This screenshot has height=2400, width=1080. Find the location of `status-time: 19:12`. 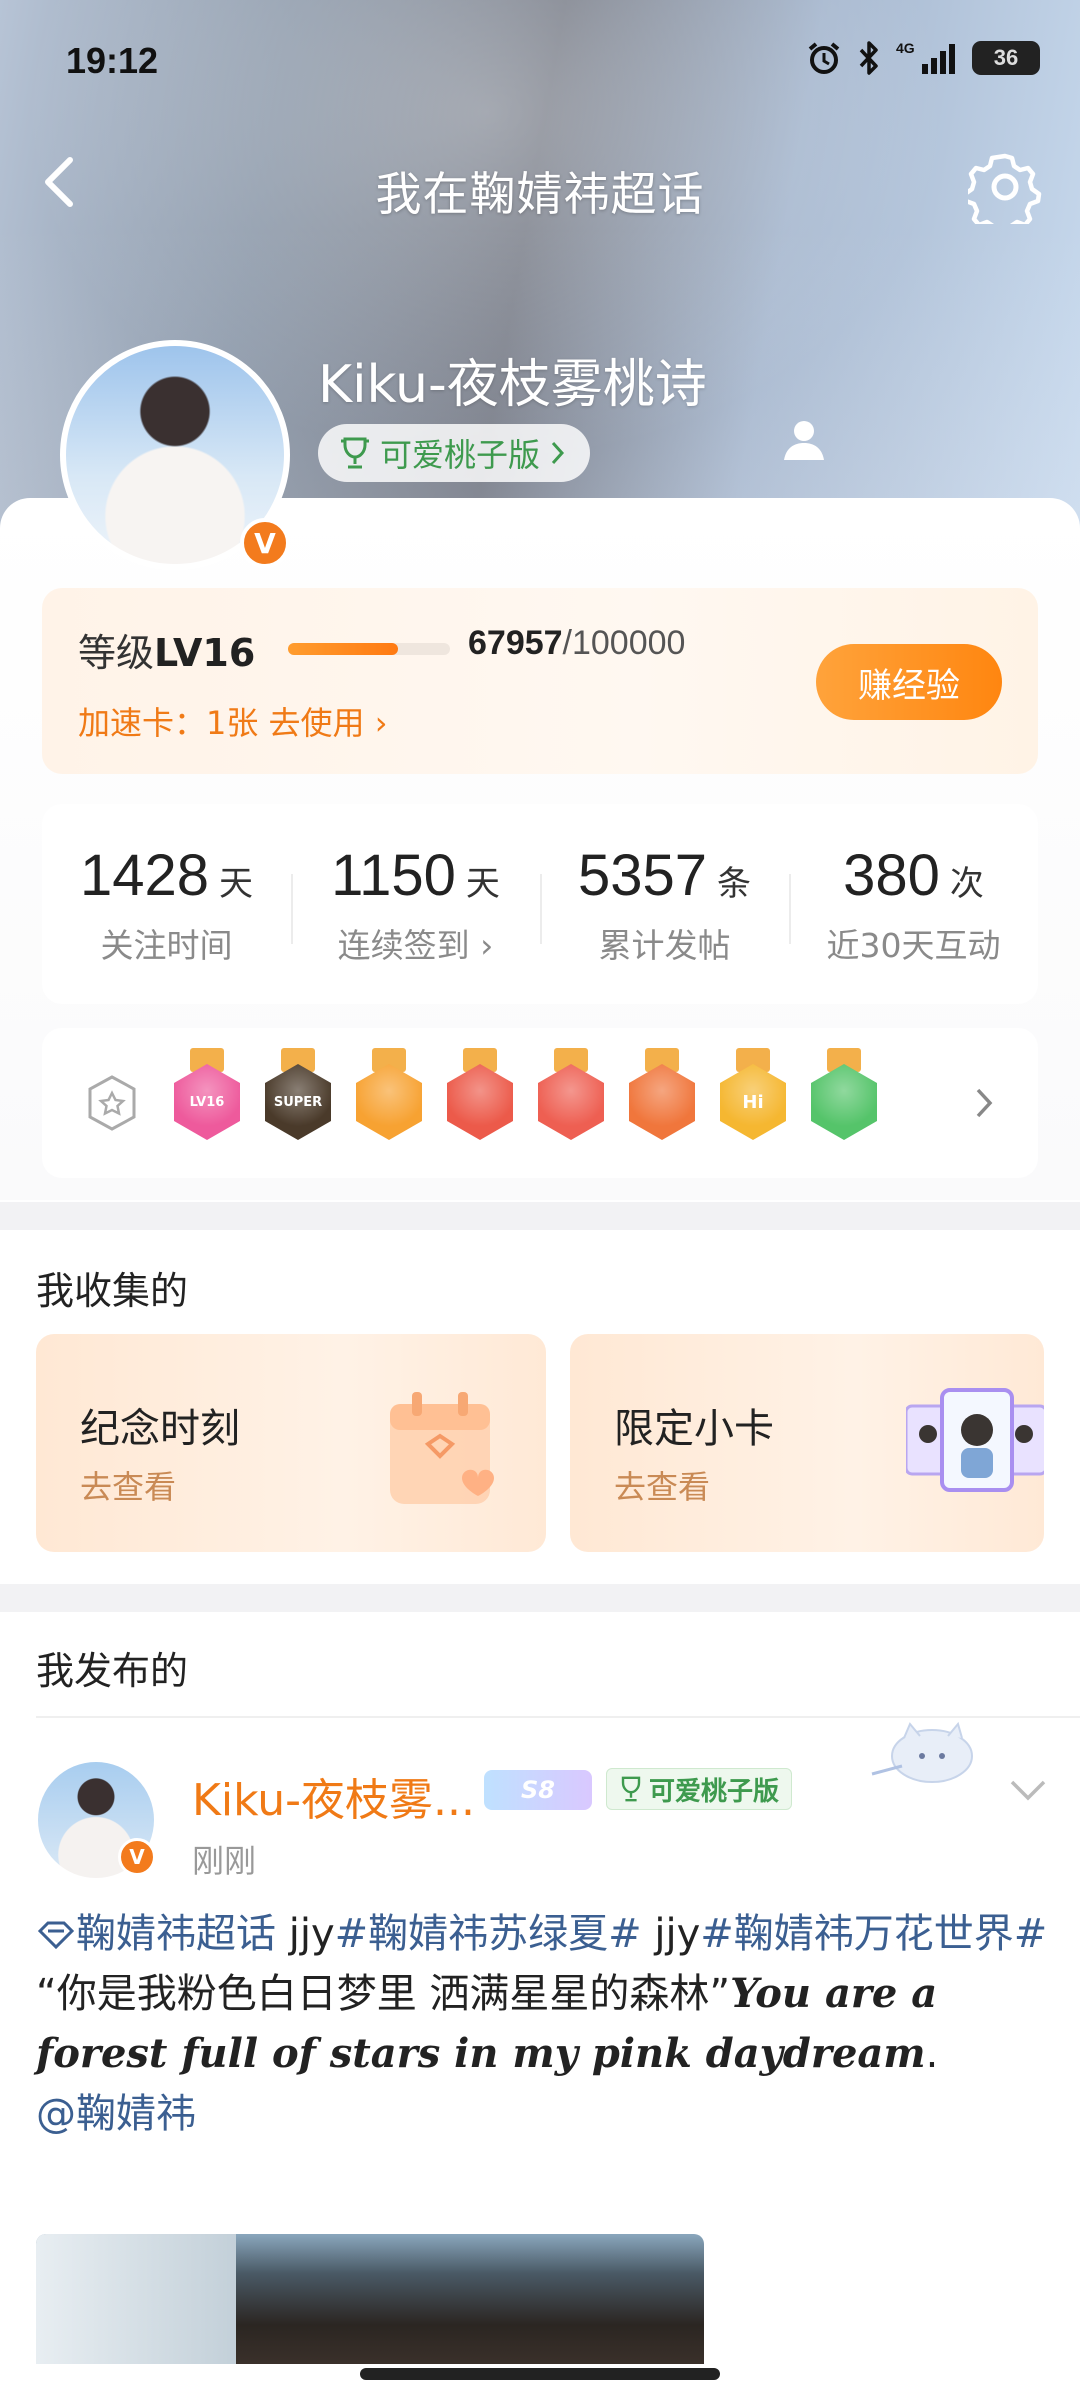

status-time: 19:12 is located at coordinates (112, 60).